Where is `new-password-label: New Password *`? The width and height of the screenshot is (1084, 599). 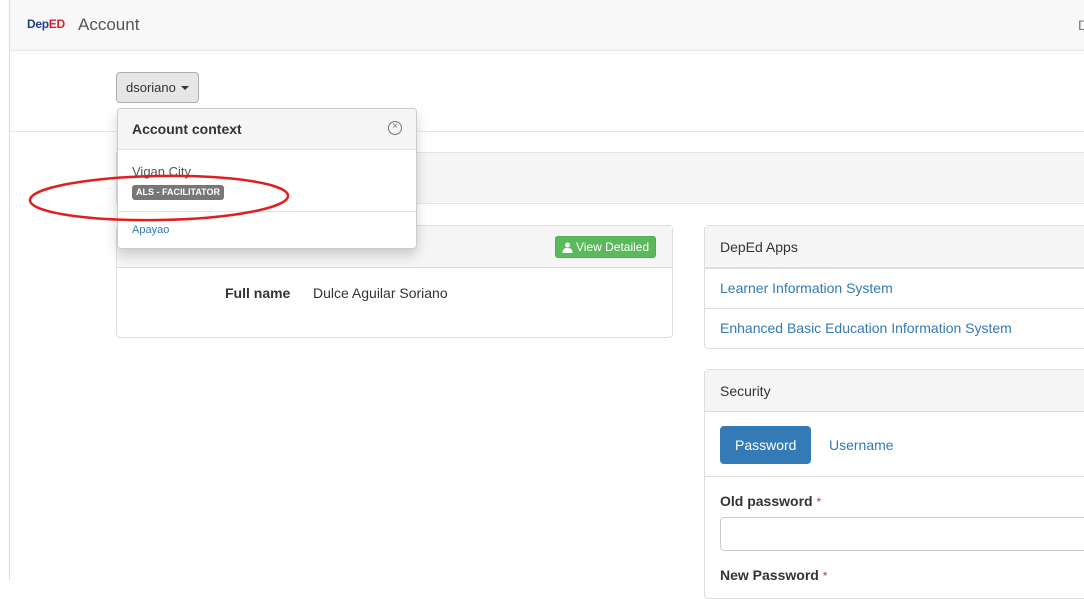 new-password-label: New Password * is located at coordinates (773, 575).